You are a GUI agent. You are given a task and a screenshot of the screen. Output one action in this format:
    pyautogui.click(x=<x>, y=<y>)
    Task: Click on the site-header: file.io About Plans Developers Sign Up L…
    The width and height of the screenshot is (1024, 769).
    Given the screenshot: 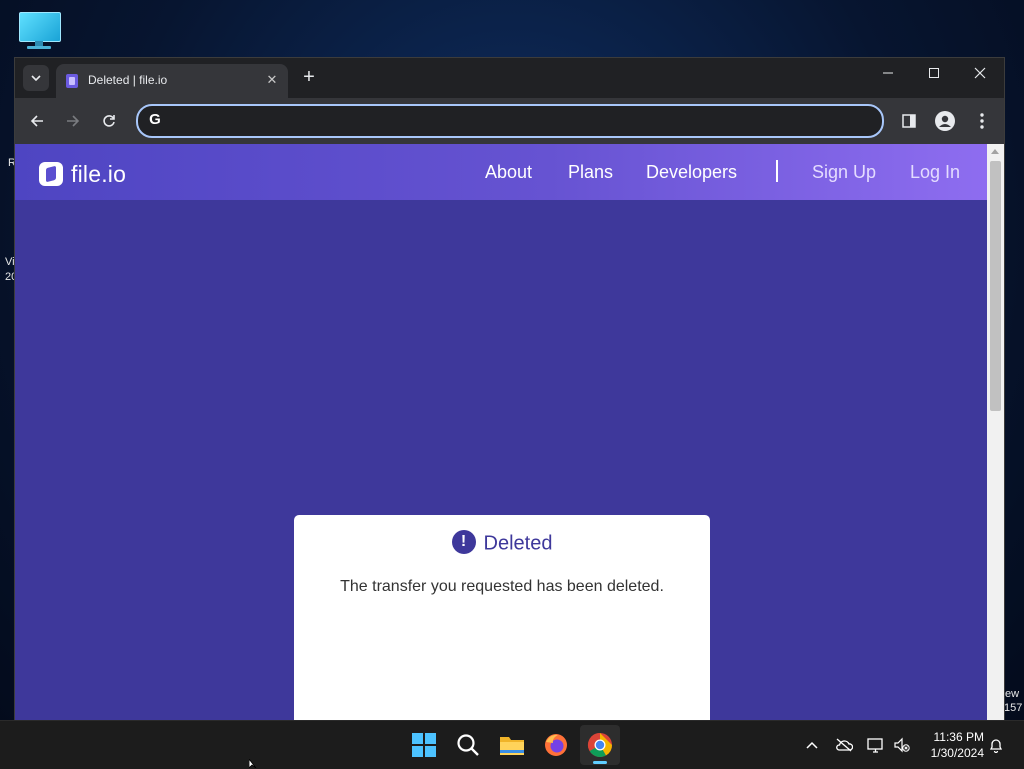 What is the action you would take?
    pyautogui.click(x=501, y=172)
    